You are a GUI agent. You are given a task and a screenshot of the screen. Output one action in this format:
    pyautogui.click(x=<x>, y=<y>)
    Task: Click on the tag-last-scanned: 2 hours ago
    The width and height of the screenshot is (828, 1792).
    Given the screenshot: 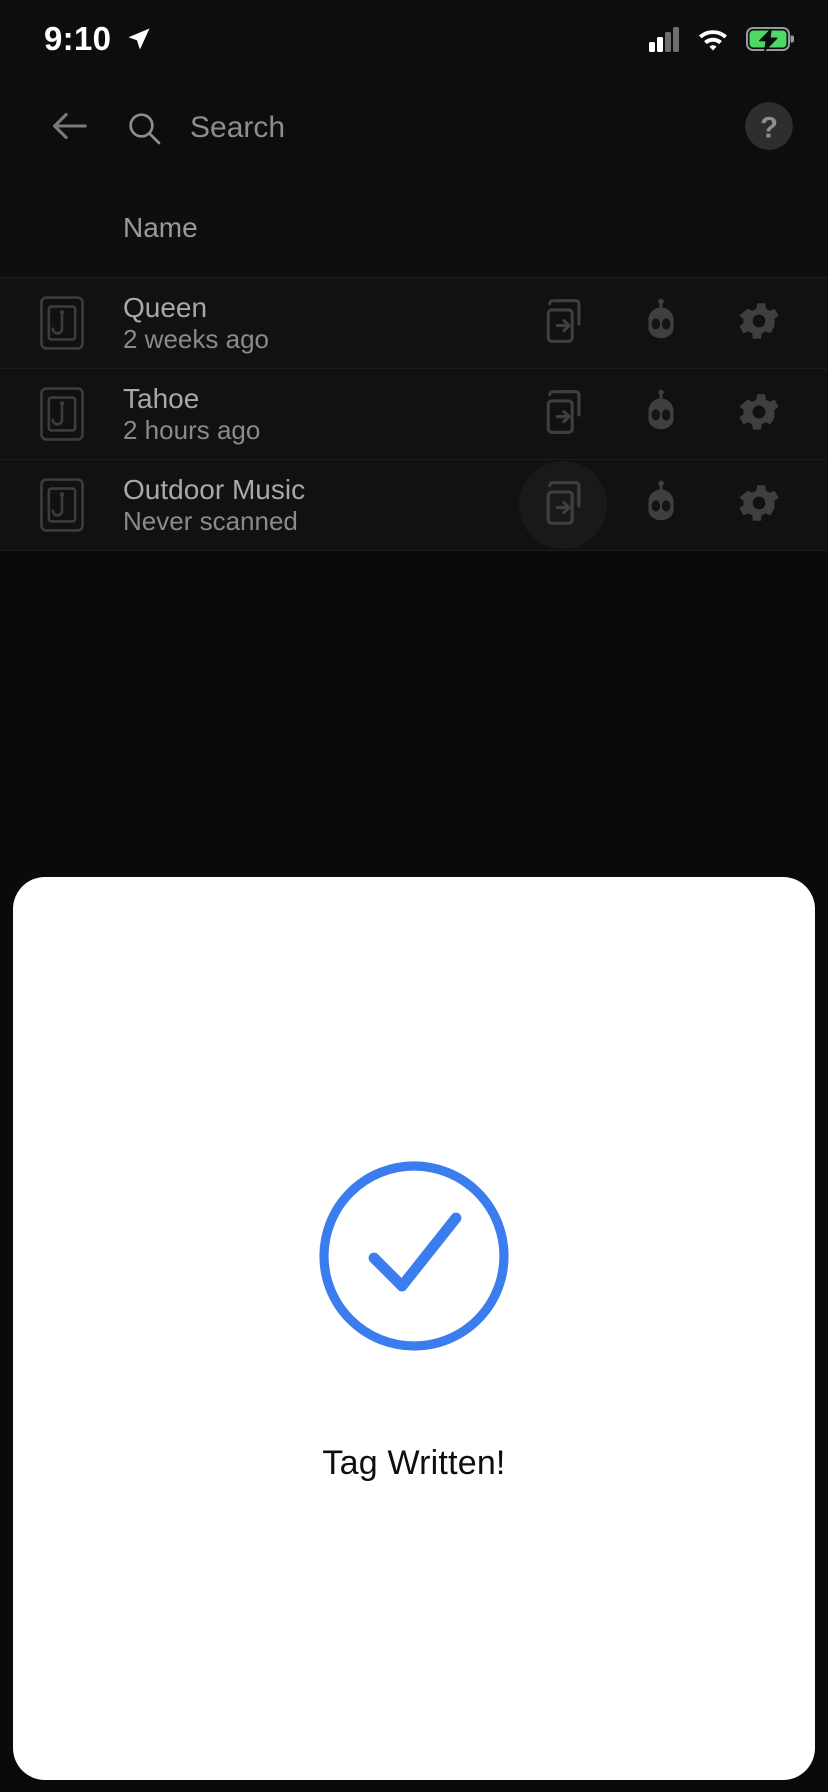 What is the action you would take?
    pyautogui.click(x=192, y=430)
    